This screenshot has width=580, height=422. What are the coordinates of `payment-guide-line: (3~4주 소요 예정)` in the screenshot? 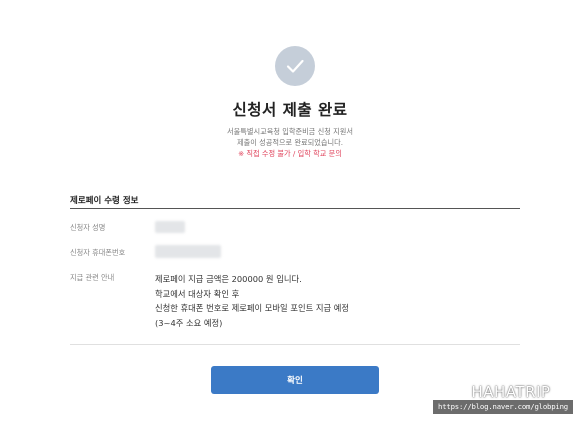 It's located at (189, 322).